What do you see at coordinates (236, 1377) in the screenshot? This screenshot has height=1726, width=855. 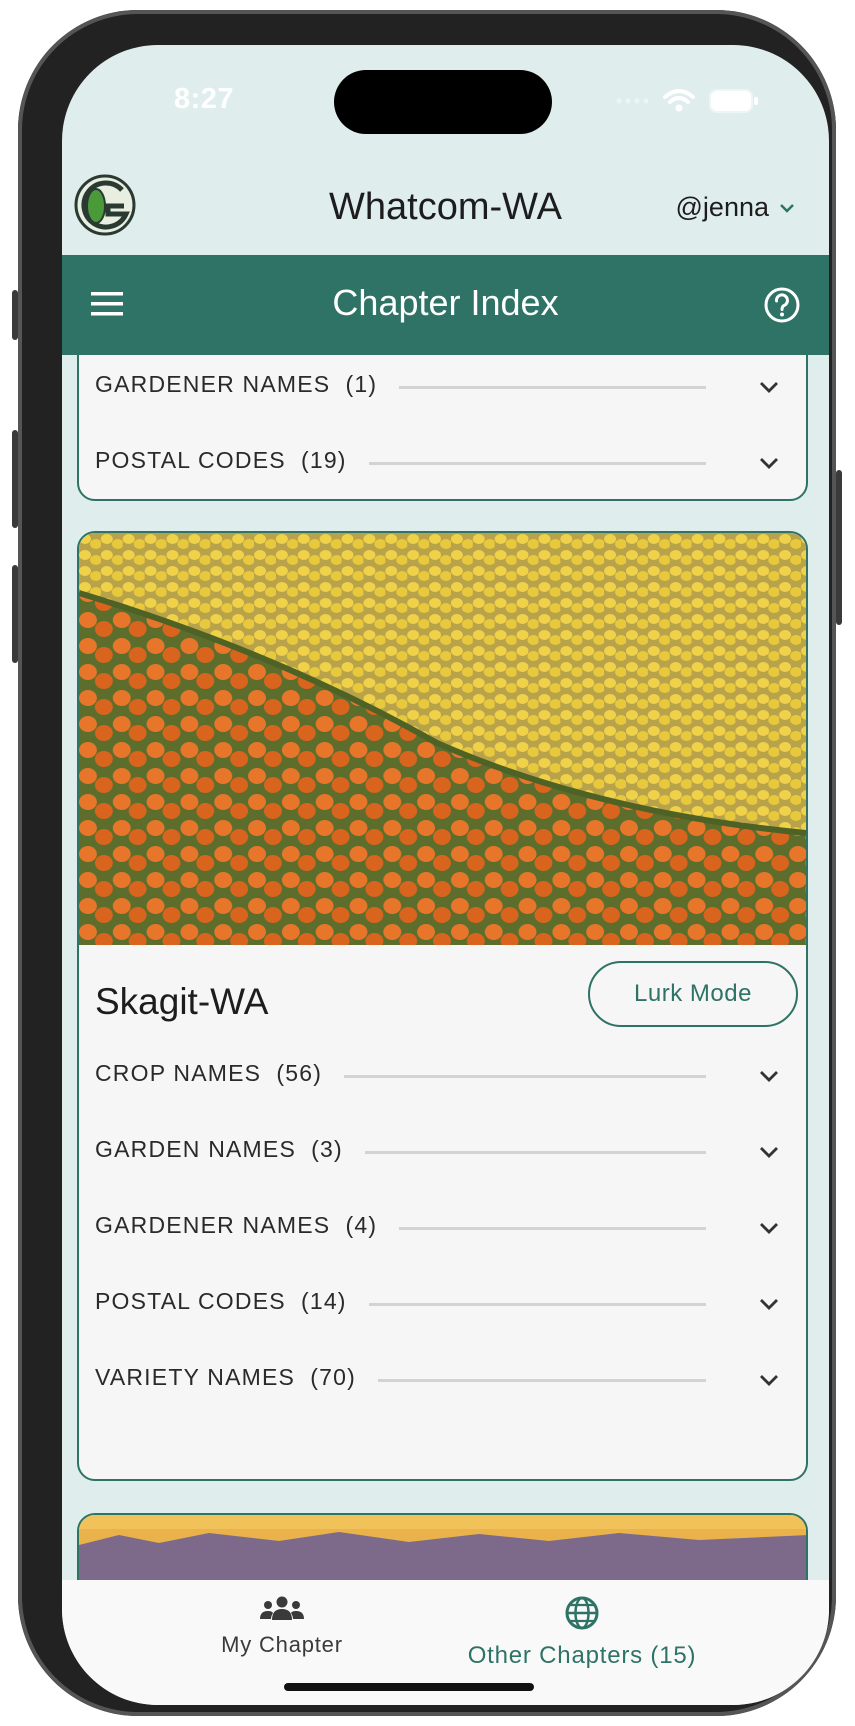 I see `row-label: VARIETY NAMES (70)` at bounding box center [236, 1377].